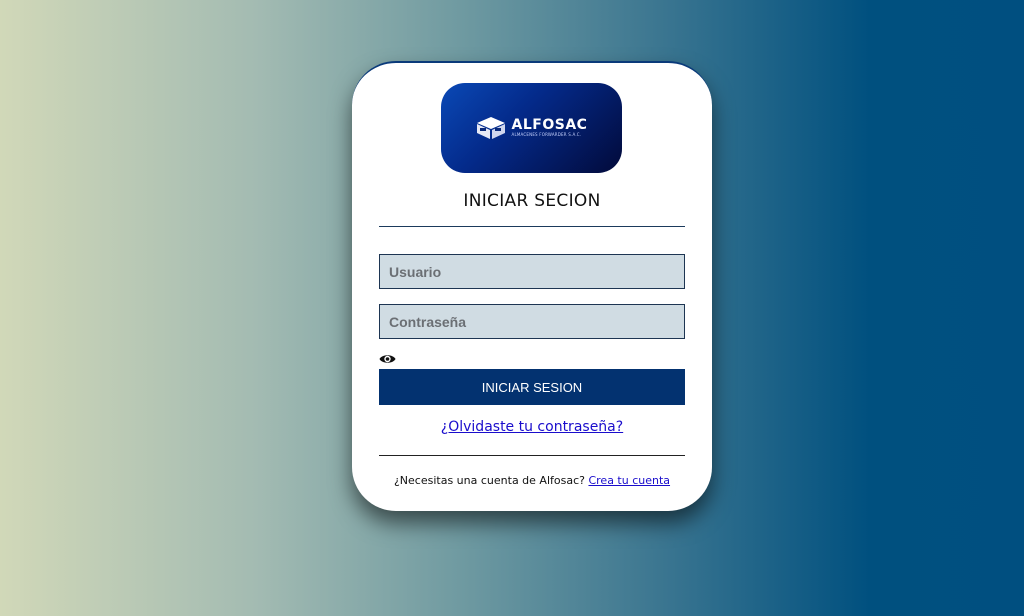  I want to click on logo-text: ALFOSAC ALMACENES FORWARDER S.A.C., so click(550, 128).